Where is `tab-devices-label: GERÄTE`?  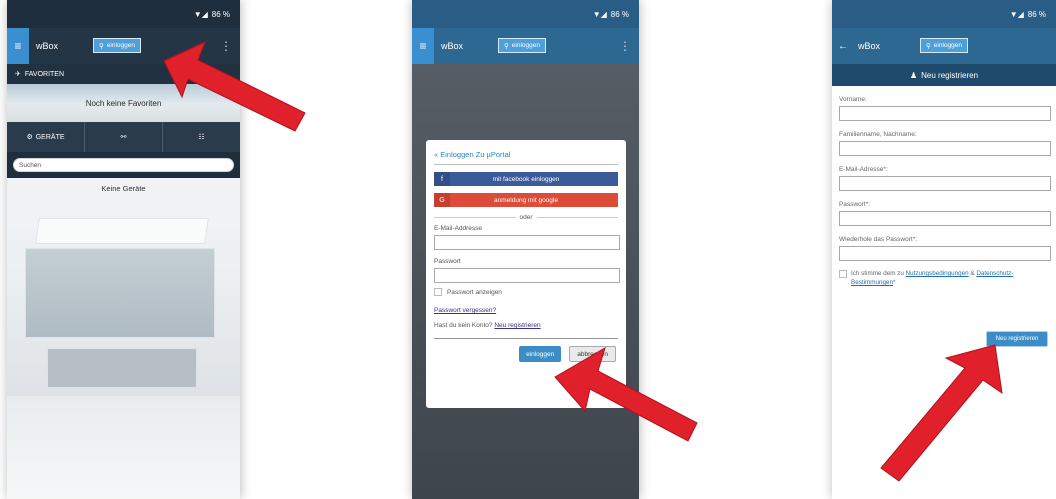
tab-devices-label: GERÄTE is located at coordinates (50, 137).